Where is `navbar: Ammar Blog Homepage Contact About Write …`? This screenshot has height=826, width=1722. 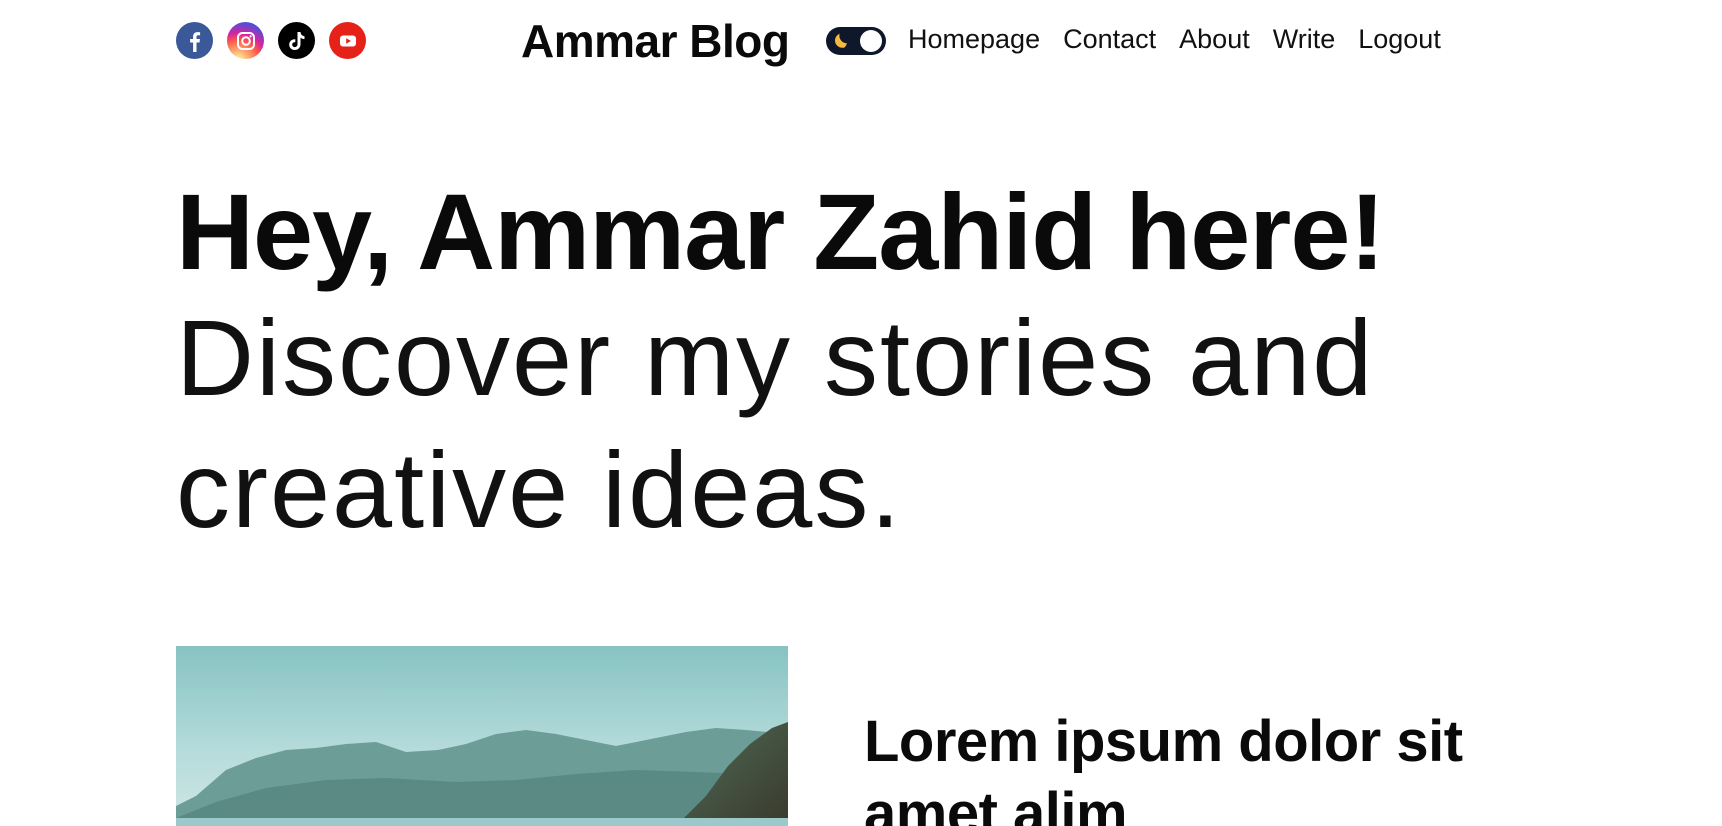
navbar: Ammar Blog Homepage Contact About Write … is located at coordinates (826, 42).